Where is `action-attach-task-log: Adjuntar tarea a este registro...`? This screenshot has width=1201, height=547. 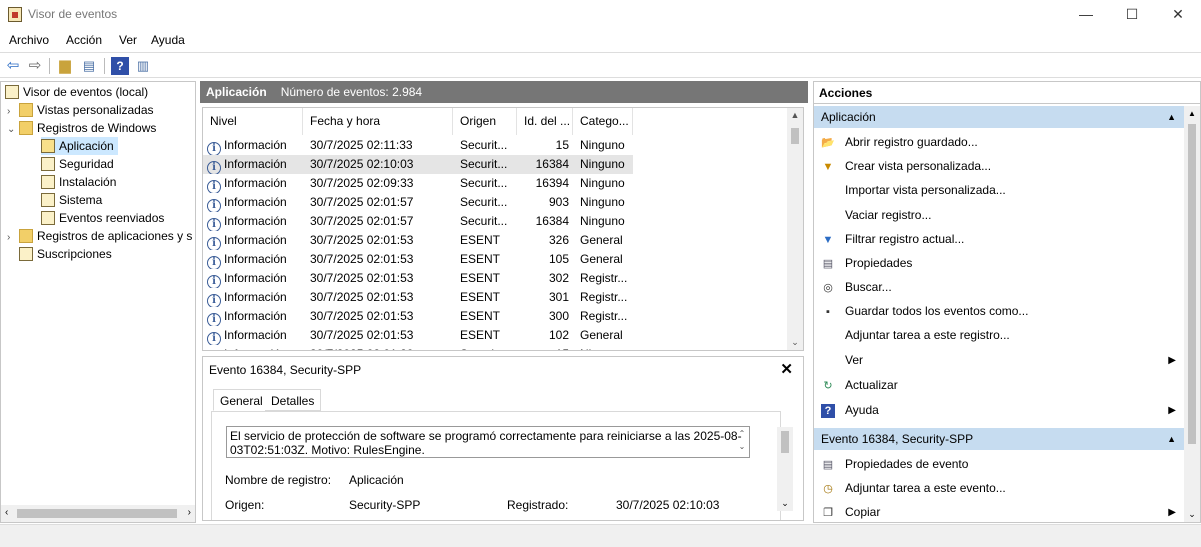 action-attach-task-log: Adjuntar tarea a este registro... is located at coordinates (999, 335).